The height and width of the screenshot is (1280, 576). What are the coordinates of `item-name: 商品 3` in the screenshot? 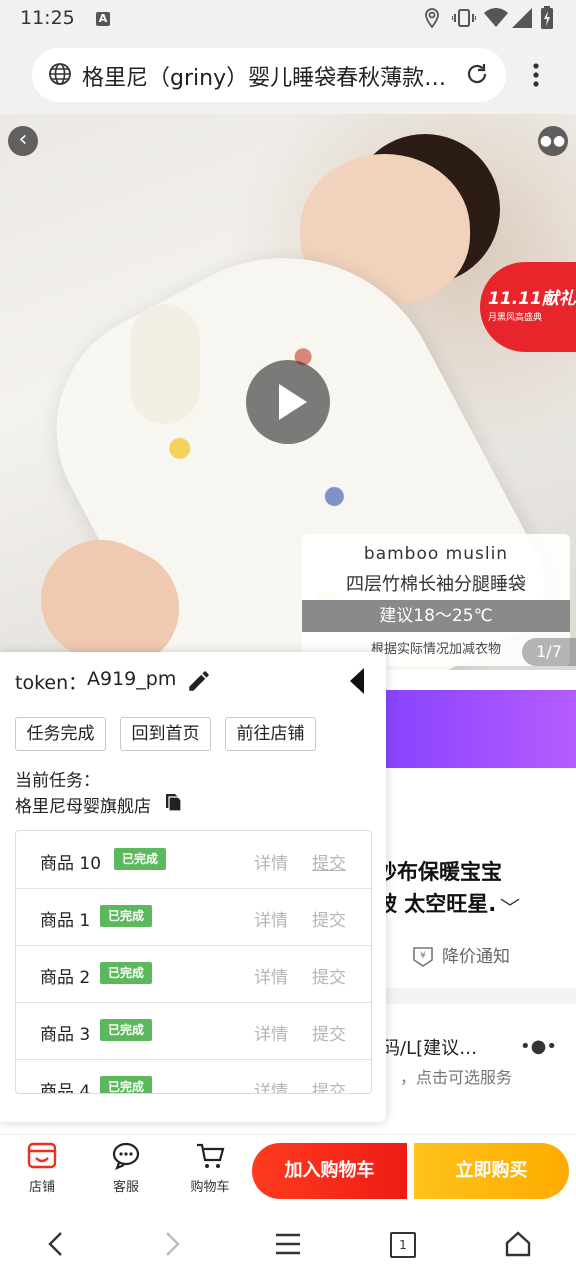 It's located at (65, 1035).